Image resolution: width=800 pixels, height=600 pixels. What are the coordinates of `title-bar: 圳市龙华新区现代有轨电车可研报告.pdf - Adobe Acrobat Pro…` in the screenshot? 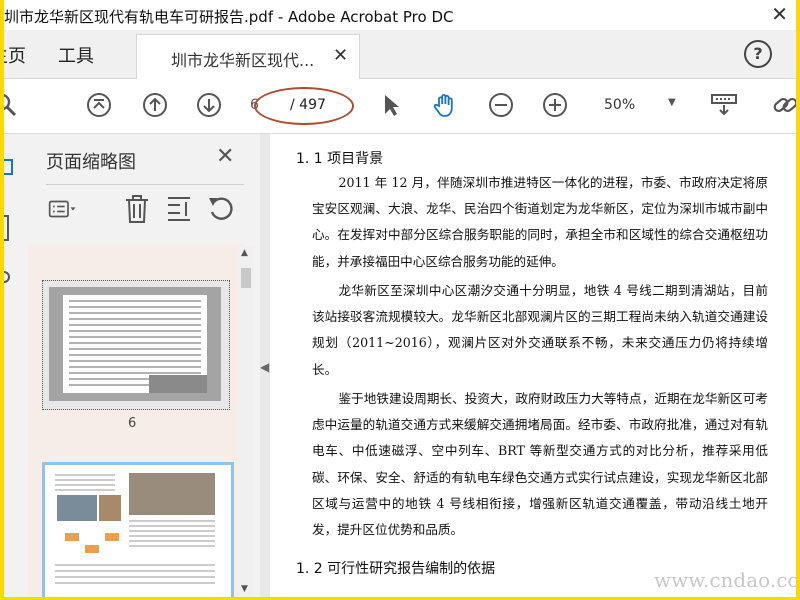 It's located at (400, 15).